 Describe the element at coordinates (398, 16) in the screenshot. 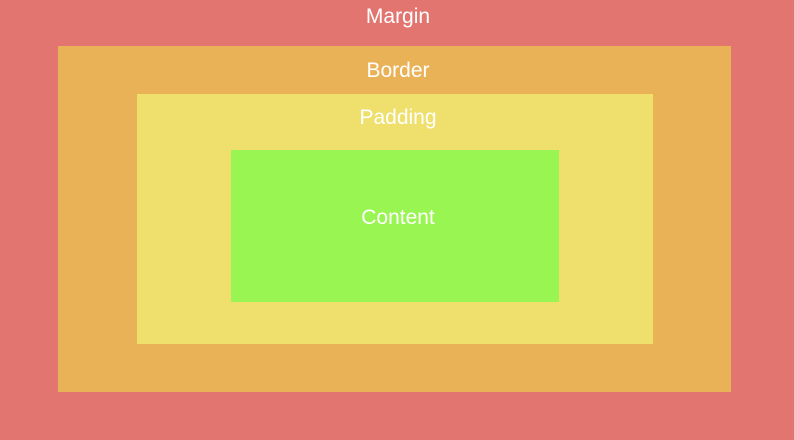

I see `margin-label: Margin` at that location.